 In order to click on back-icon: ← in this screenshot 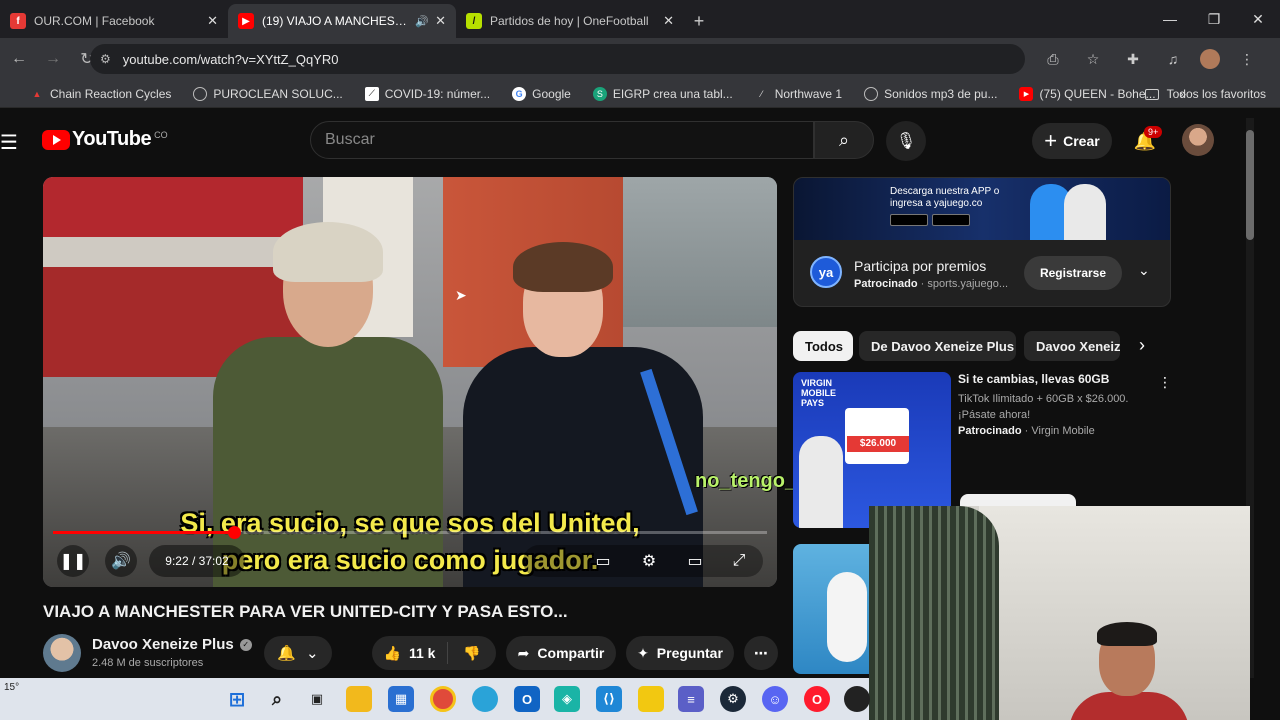, I will do `click(19, 59)`.